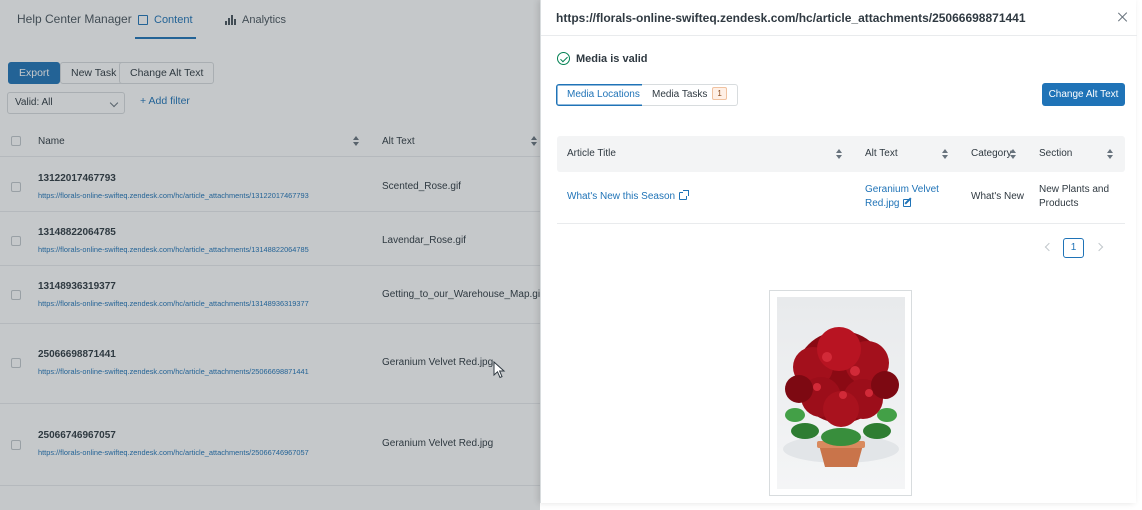  I want to click on validation-status: Media is valid, so click(602, 58).